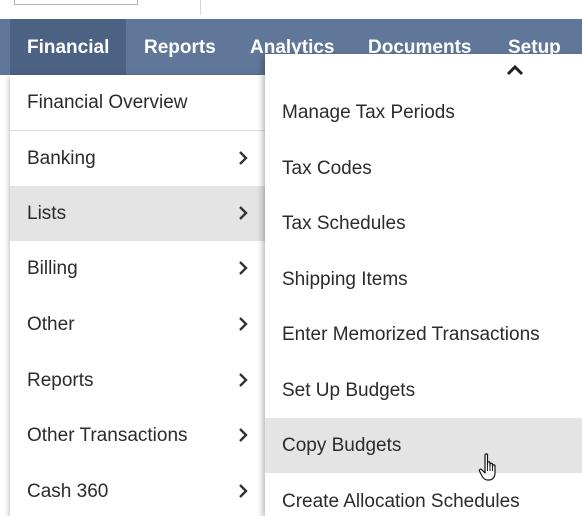 Image resolution: width=582 pixels, height=516 pixels. I want to click on submenu-item-label: Tax Schedules, so click(344, 223).